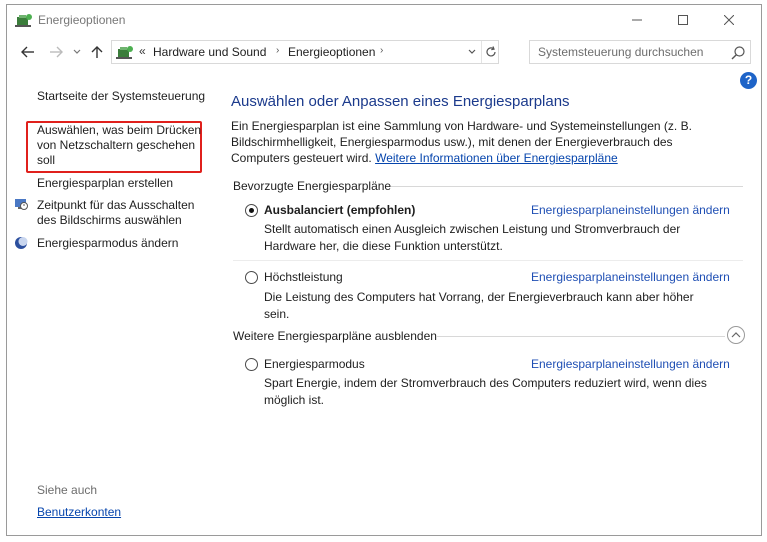 Image resolution: width=767 pixels, height=542 pixels. I want to click on plan-high-performance-name: Höchstleistung, so click(303, 277).